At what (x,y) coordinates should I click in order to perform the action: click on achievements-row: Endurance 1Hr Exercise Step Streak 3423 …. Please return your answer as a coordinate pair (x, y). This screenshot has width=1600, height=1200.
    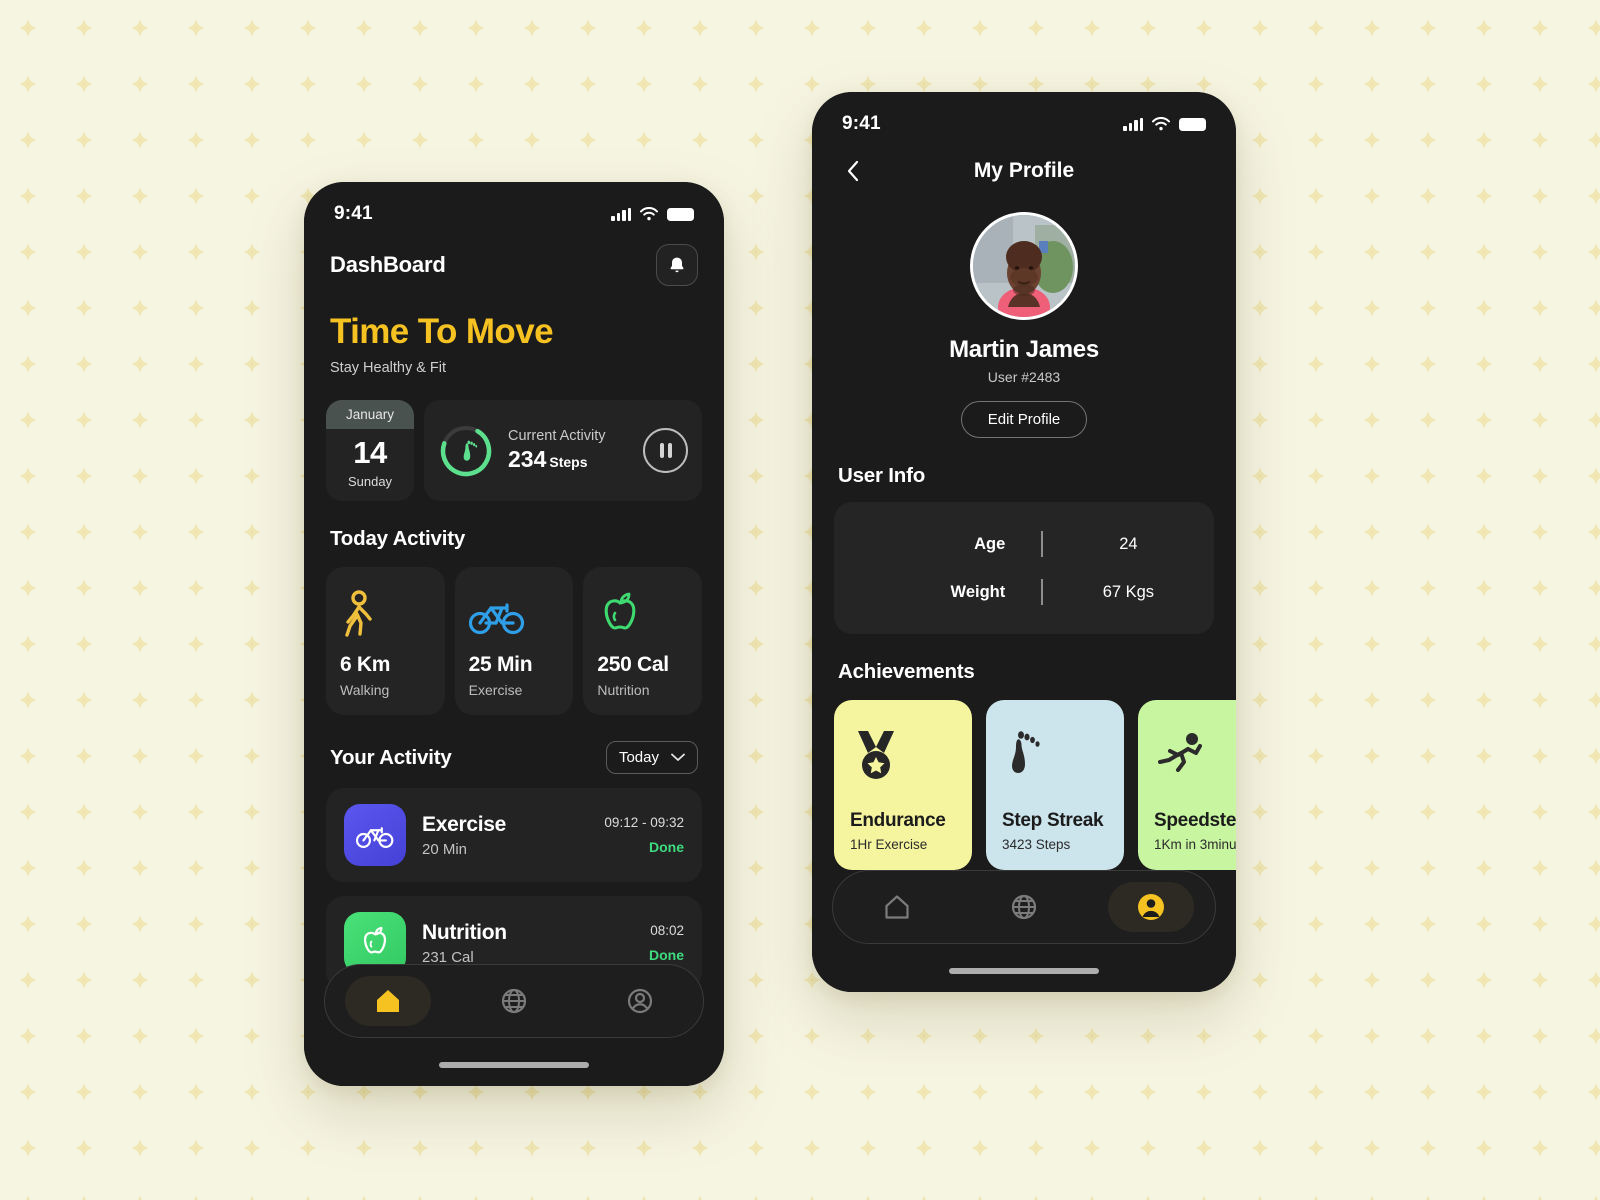
    Looking at the image, I should click on (1024, 777).